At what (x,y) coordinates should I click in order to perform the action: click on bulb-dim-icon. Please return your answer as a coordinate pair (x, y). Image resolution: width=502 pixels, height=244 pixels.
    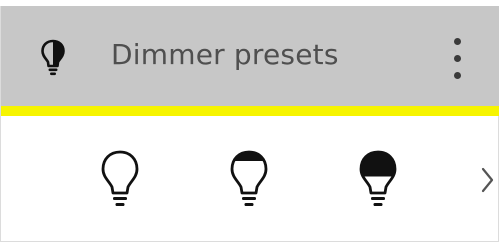
    Looking at the image, I should click on (249, 180).